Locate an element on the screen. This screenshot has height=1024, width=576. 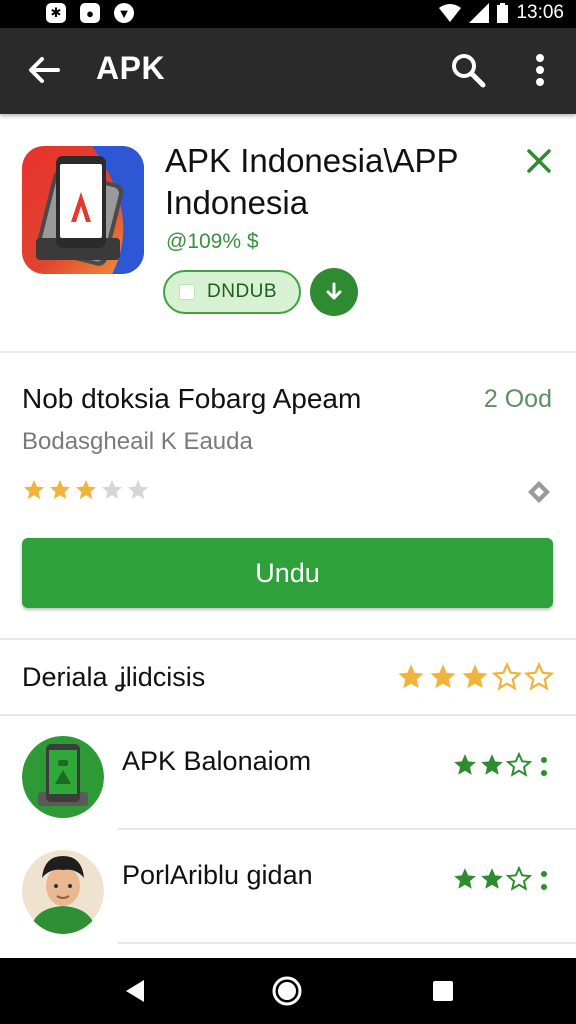
back-triangle-icon is located at coordinates (135, 991).